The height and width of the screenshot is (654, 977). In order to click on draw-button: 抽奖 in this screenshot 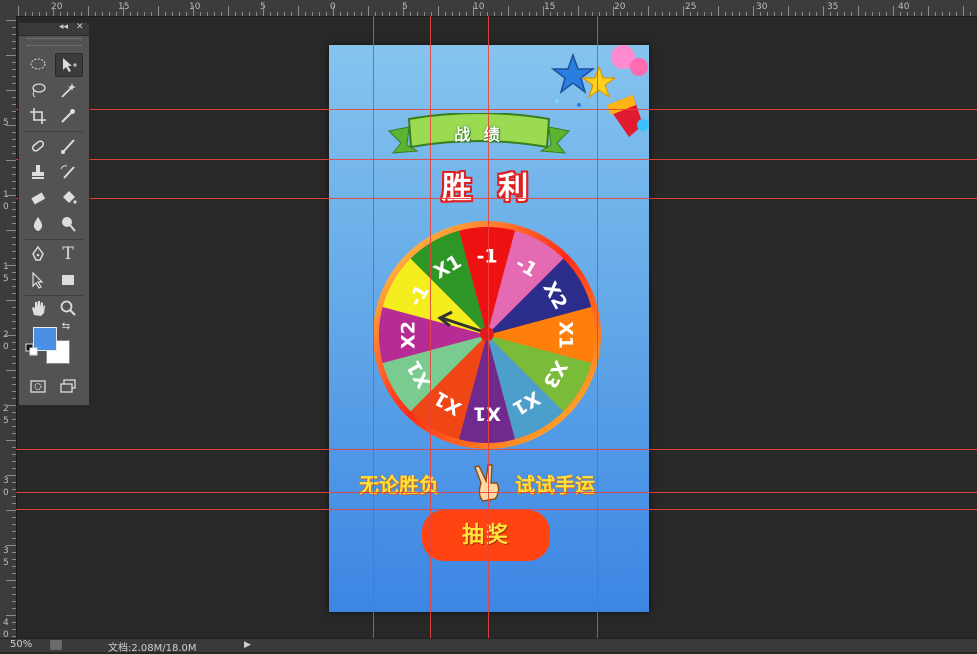, I will do `click(486, 535)`.